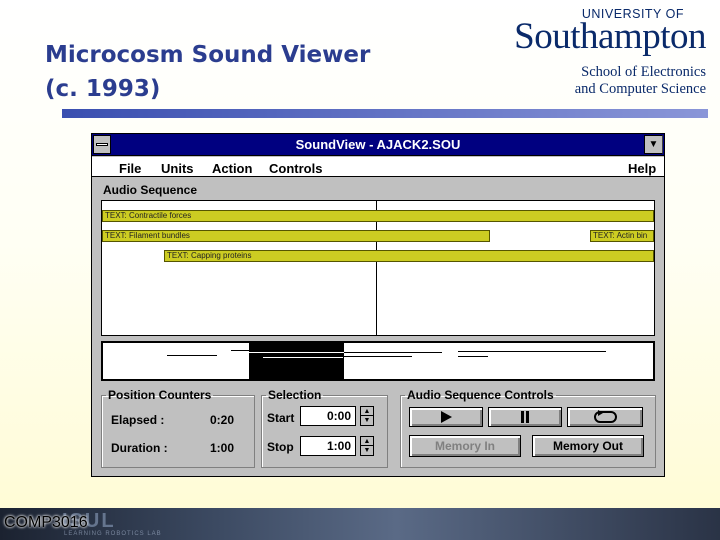 The width and height of the screenshot is (720, 540). I want to click on menu-units-label: Units, so click(177, 168).